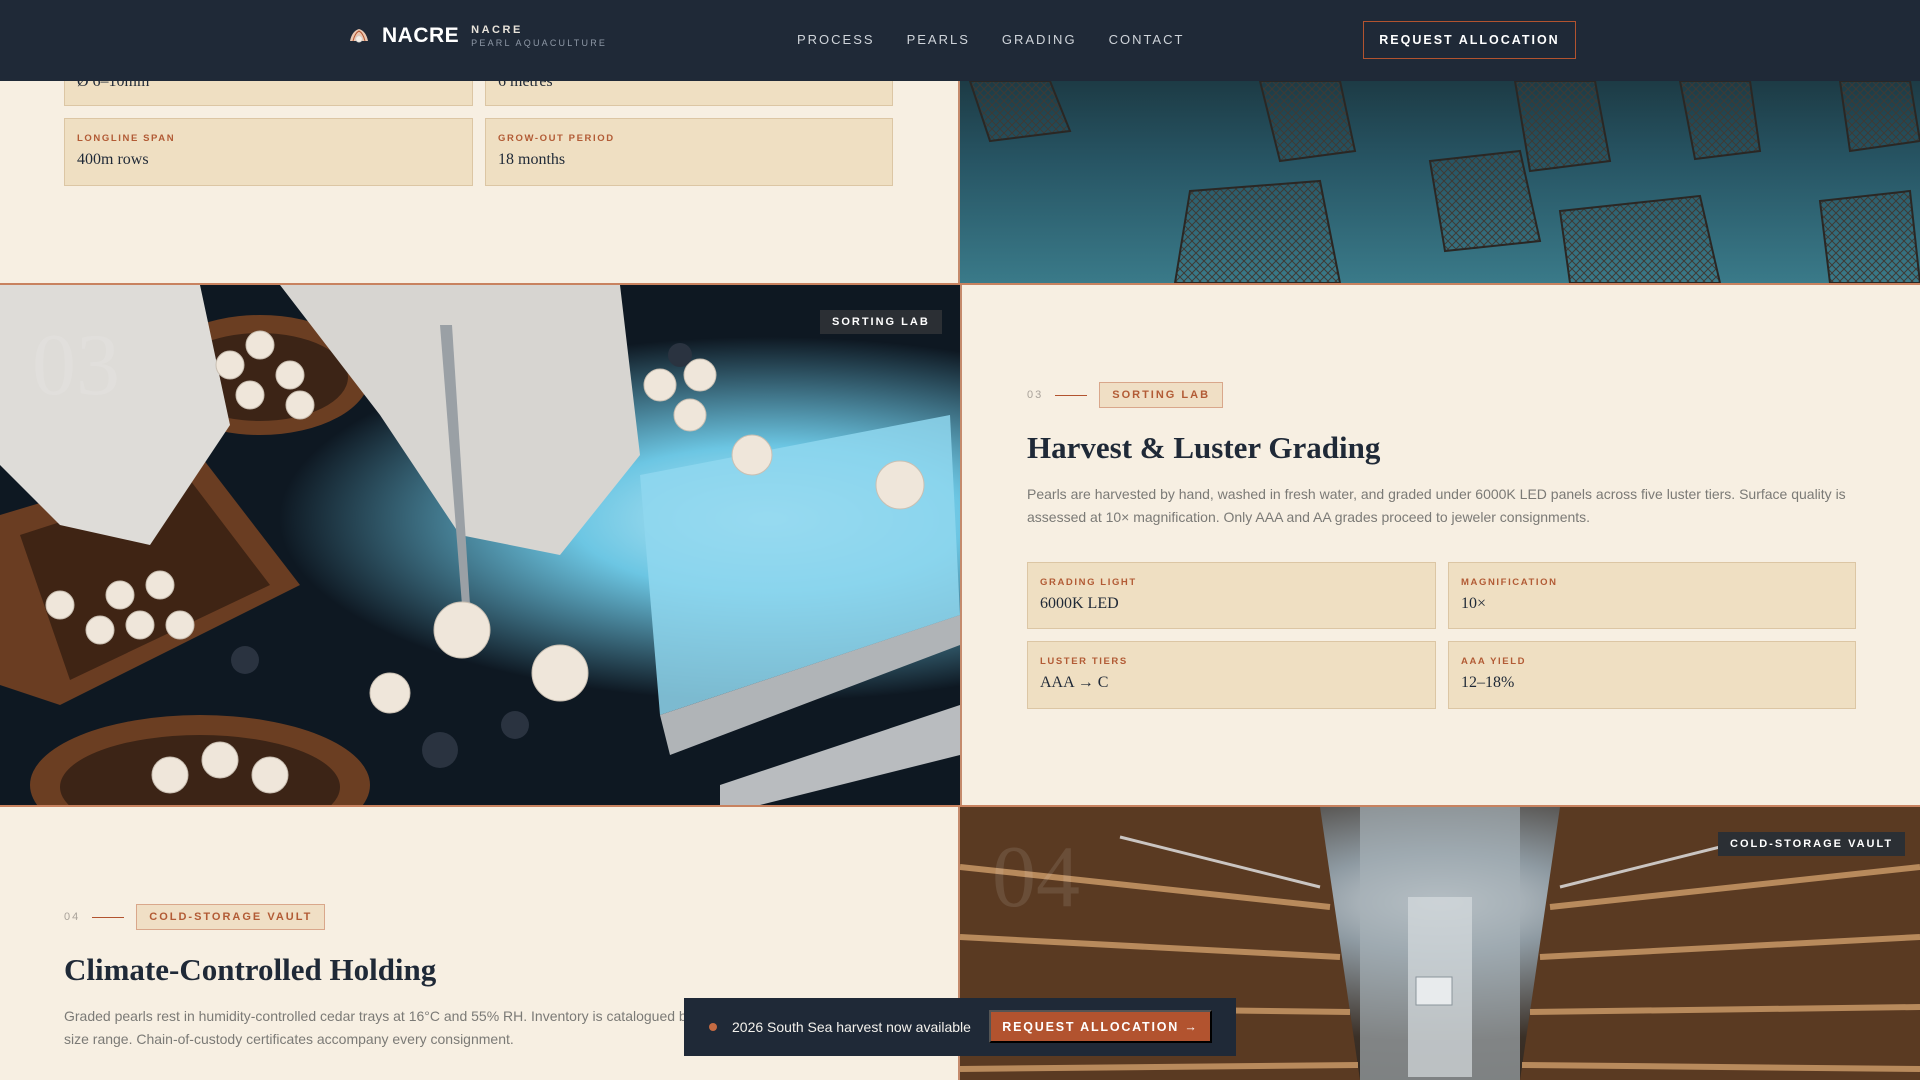 The height and width of the screenshot is (1080, 1920). What do you see at coordinates (1812, 844) in the screenshot?
I see `image-badge-cold-storage: COLD-STORAGE VAULT` at bounding box center [1812, 844].